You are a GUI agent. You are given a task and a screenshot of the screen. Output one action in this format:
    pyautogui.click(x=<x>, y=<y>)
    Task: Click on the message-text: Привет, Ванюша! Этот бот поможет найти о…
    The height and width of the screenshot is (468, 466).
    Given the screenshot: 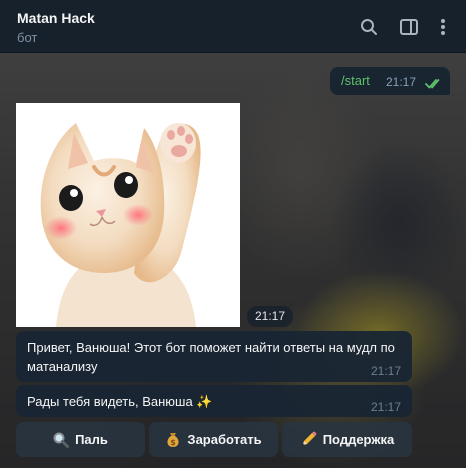 What is the action you would take?
    pyautogui.click(x=211, y=357)
    